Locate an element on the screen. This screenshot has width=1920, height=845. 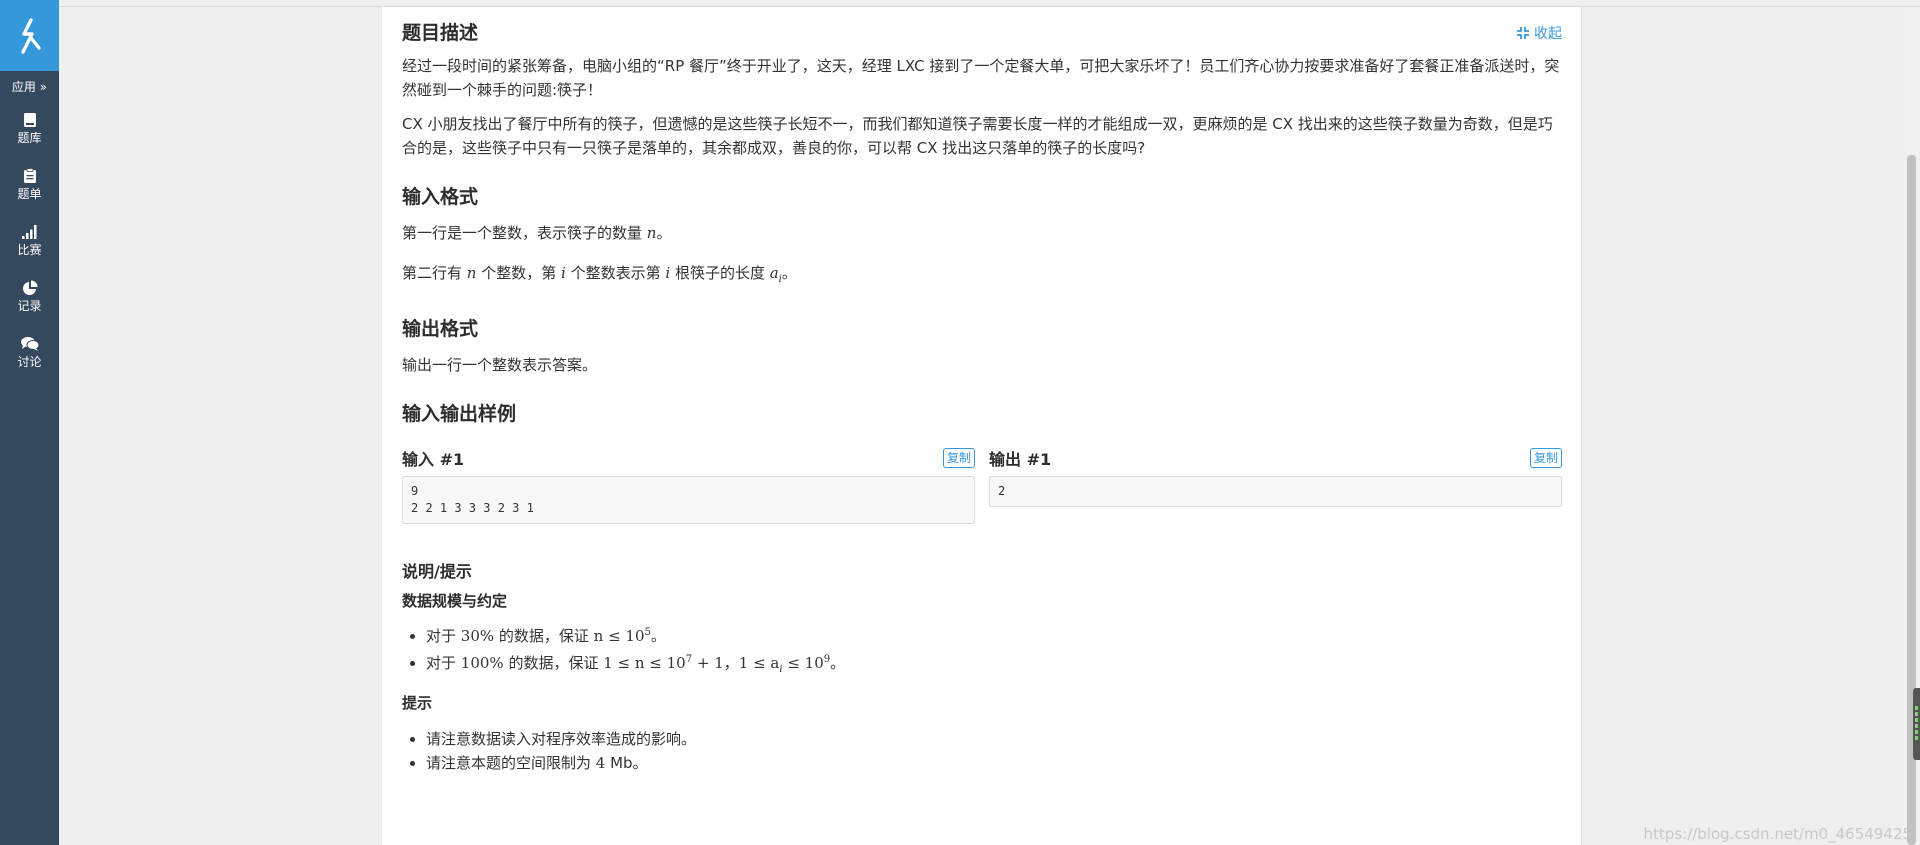
signal-bars-icon is located at coordinates (28, 232).